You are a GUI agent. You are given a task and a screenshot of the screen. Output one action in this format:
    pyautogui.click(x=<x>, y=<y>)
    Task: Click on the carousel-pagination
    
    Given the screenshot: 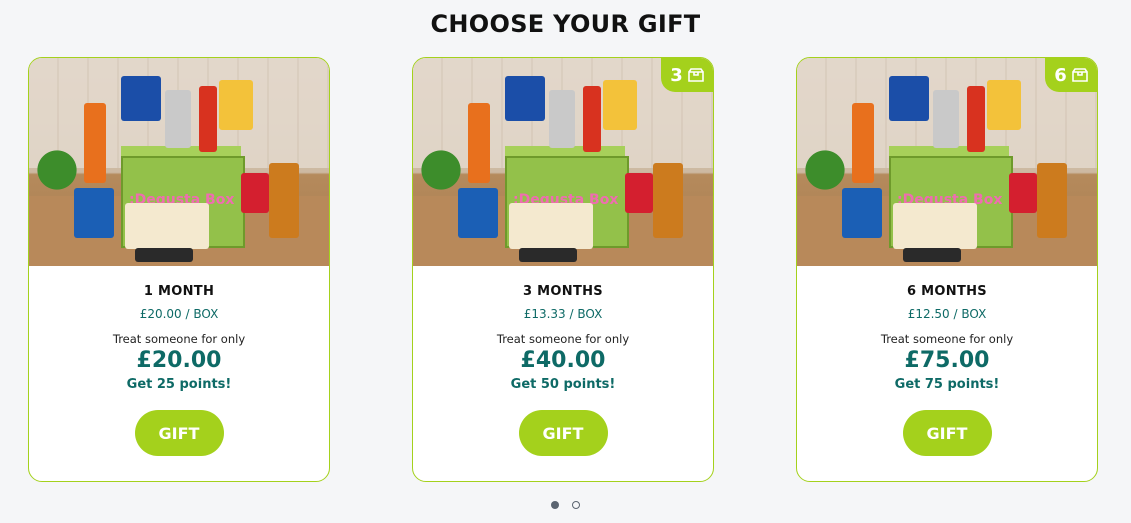 What is the action you would take?
    pyautogui.click(x=565, y=503)
    